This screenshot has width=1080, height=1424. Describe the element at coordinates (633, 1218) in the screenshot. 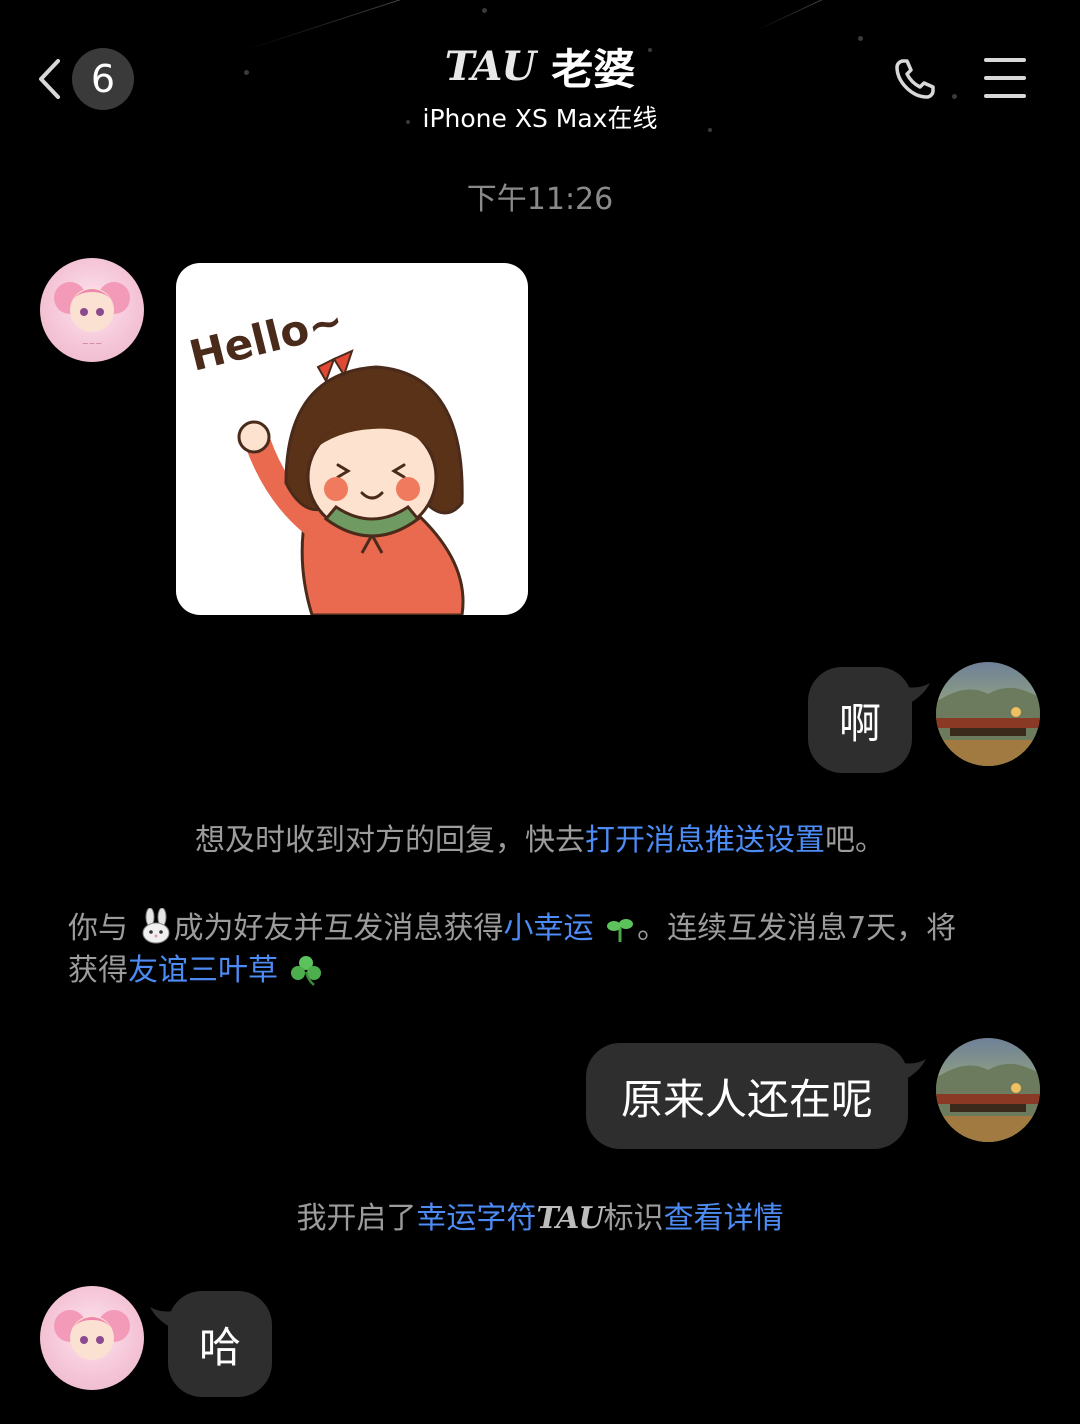

I see `notice-text: 标识` at that location.